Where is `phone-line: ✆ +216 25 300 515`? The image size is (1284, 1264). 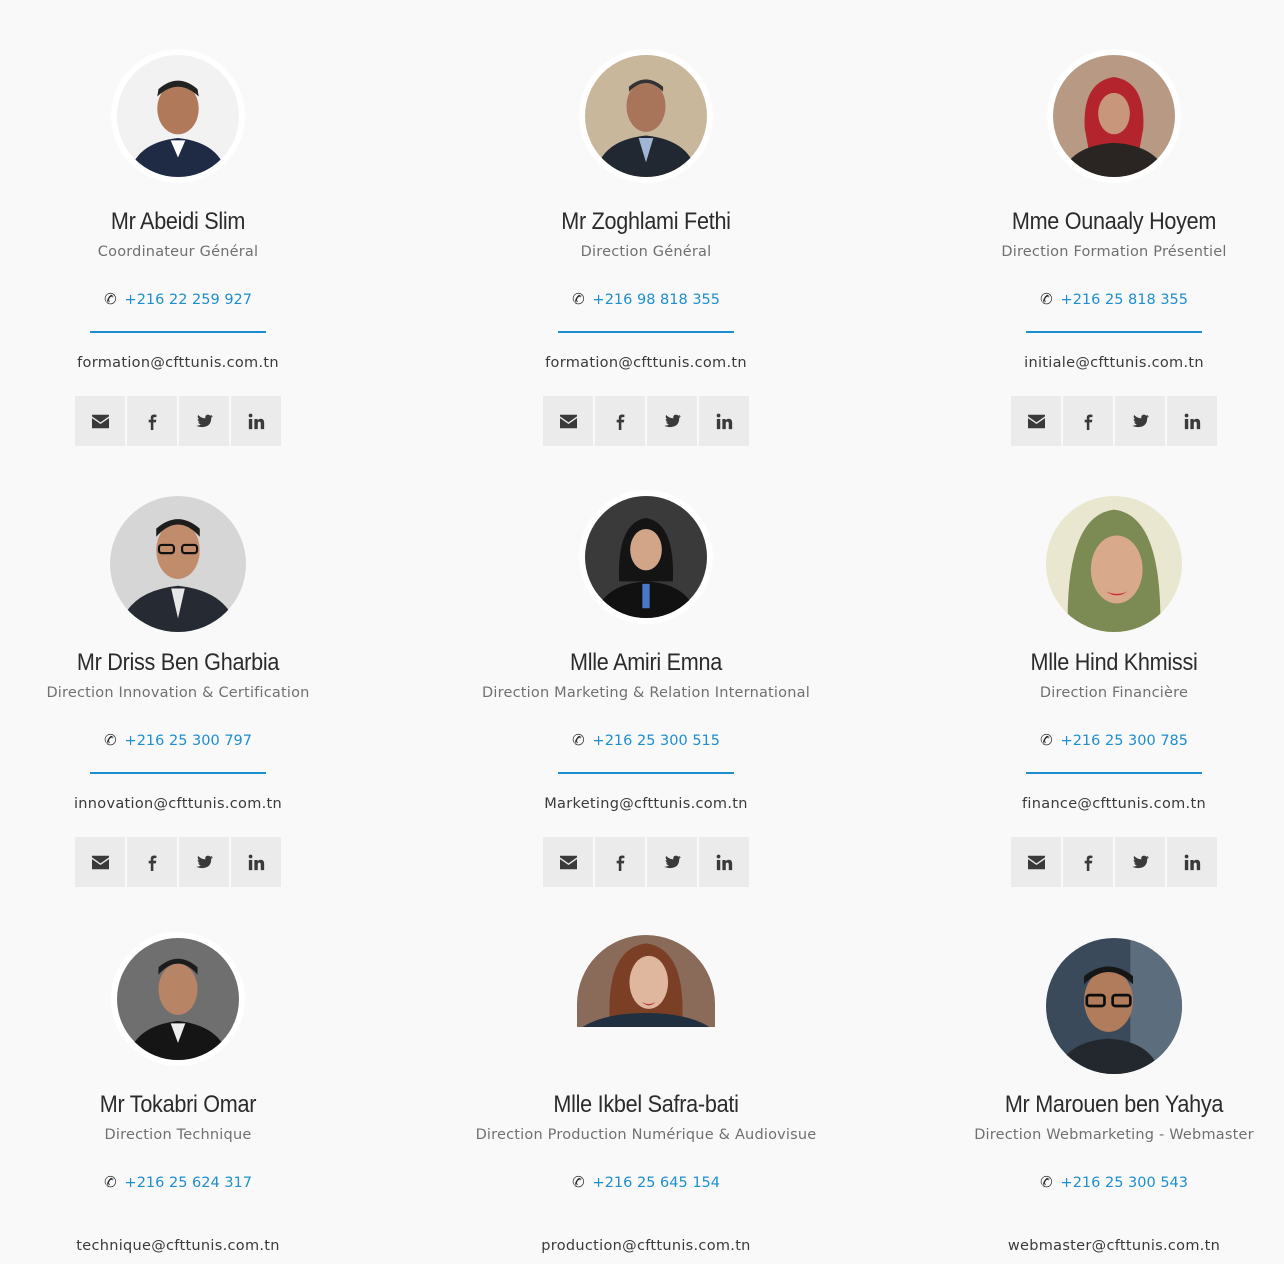
phone-line: ✆ +216 25 300 515 is located at coordinates (646, 740).